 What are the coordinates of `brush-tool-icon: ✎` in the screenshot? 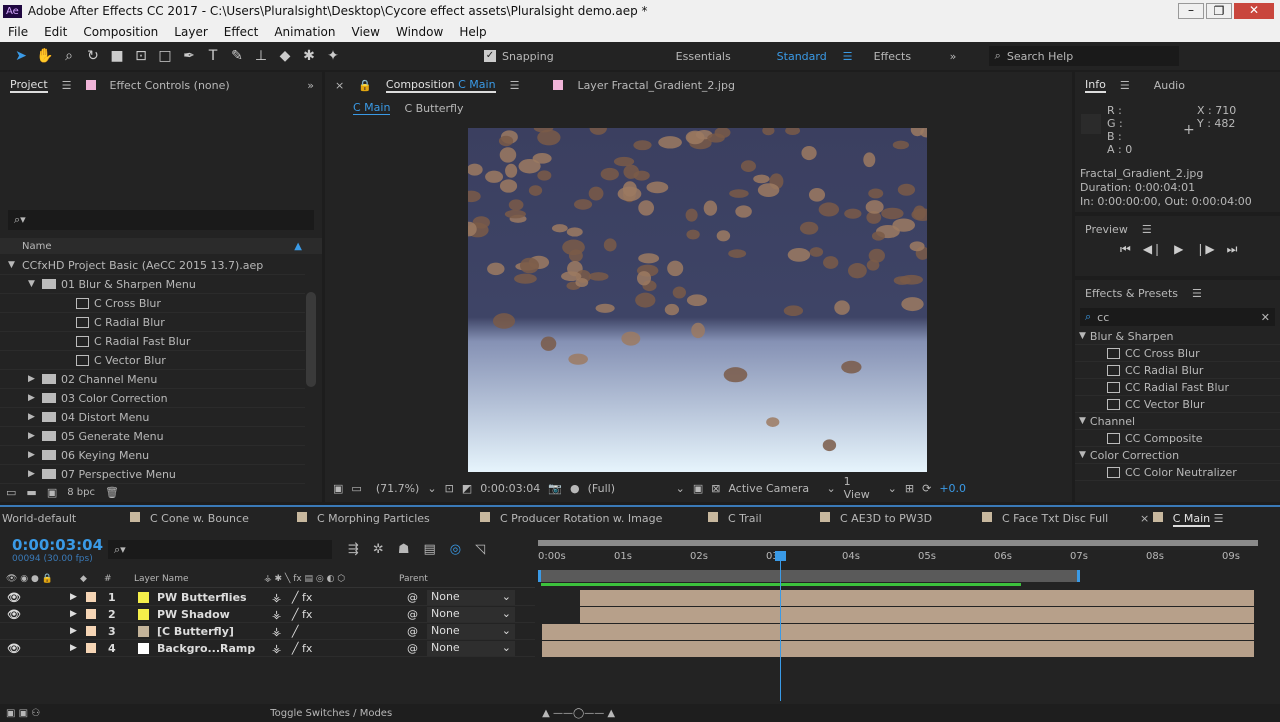 It's located at (237, 56).